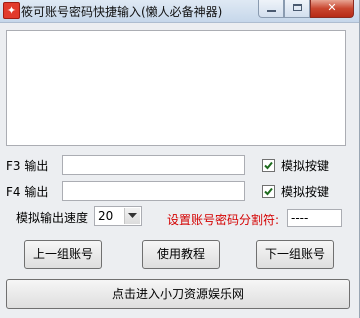 Image resolution: width=360 pixels, height=318 pixels. What do you see at coordinates (106, 216) in the screenshot?
I see `speed-value: 20` at bounding box center [106, 216].